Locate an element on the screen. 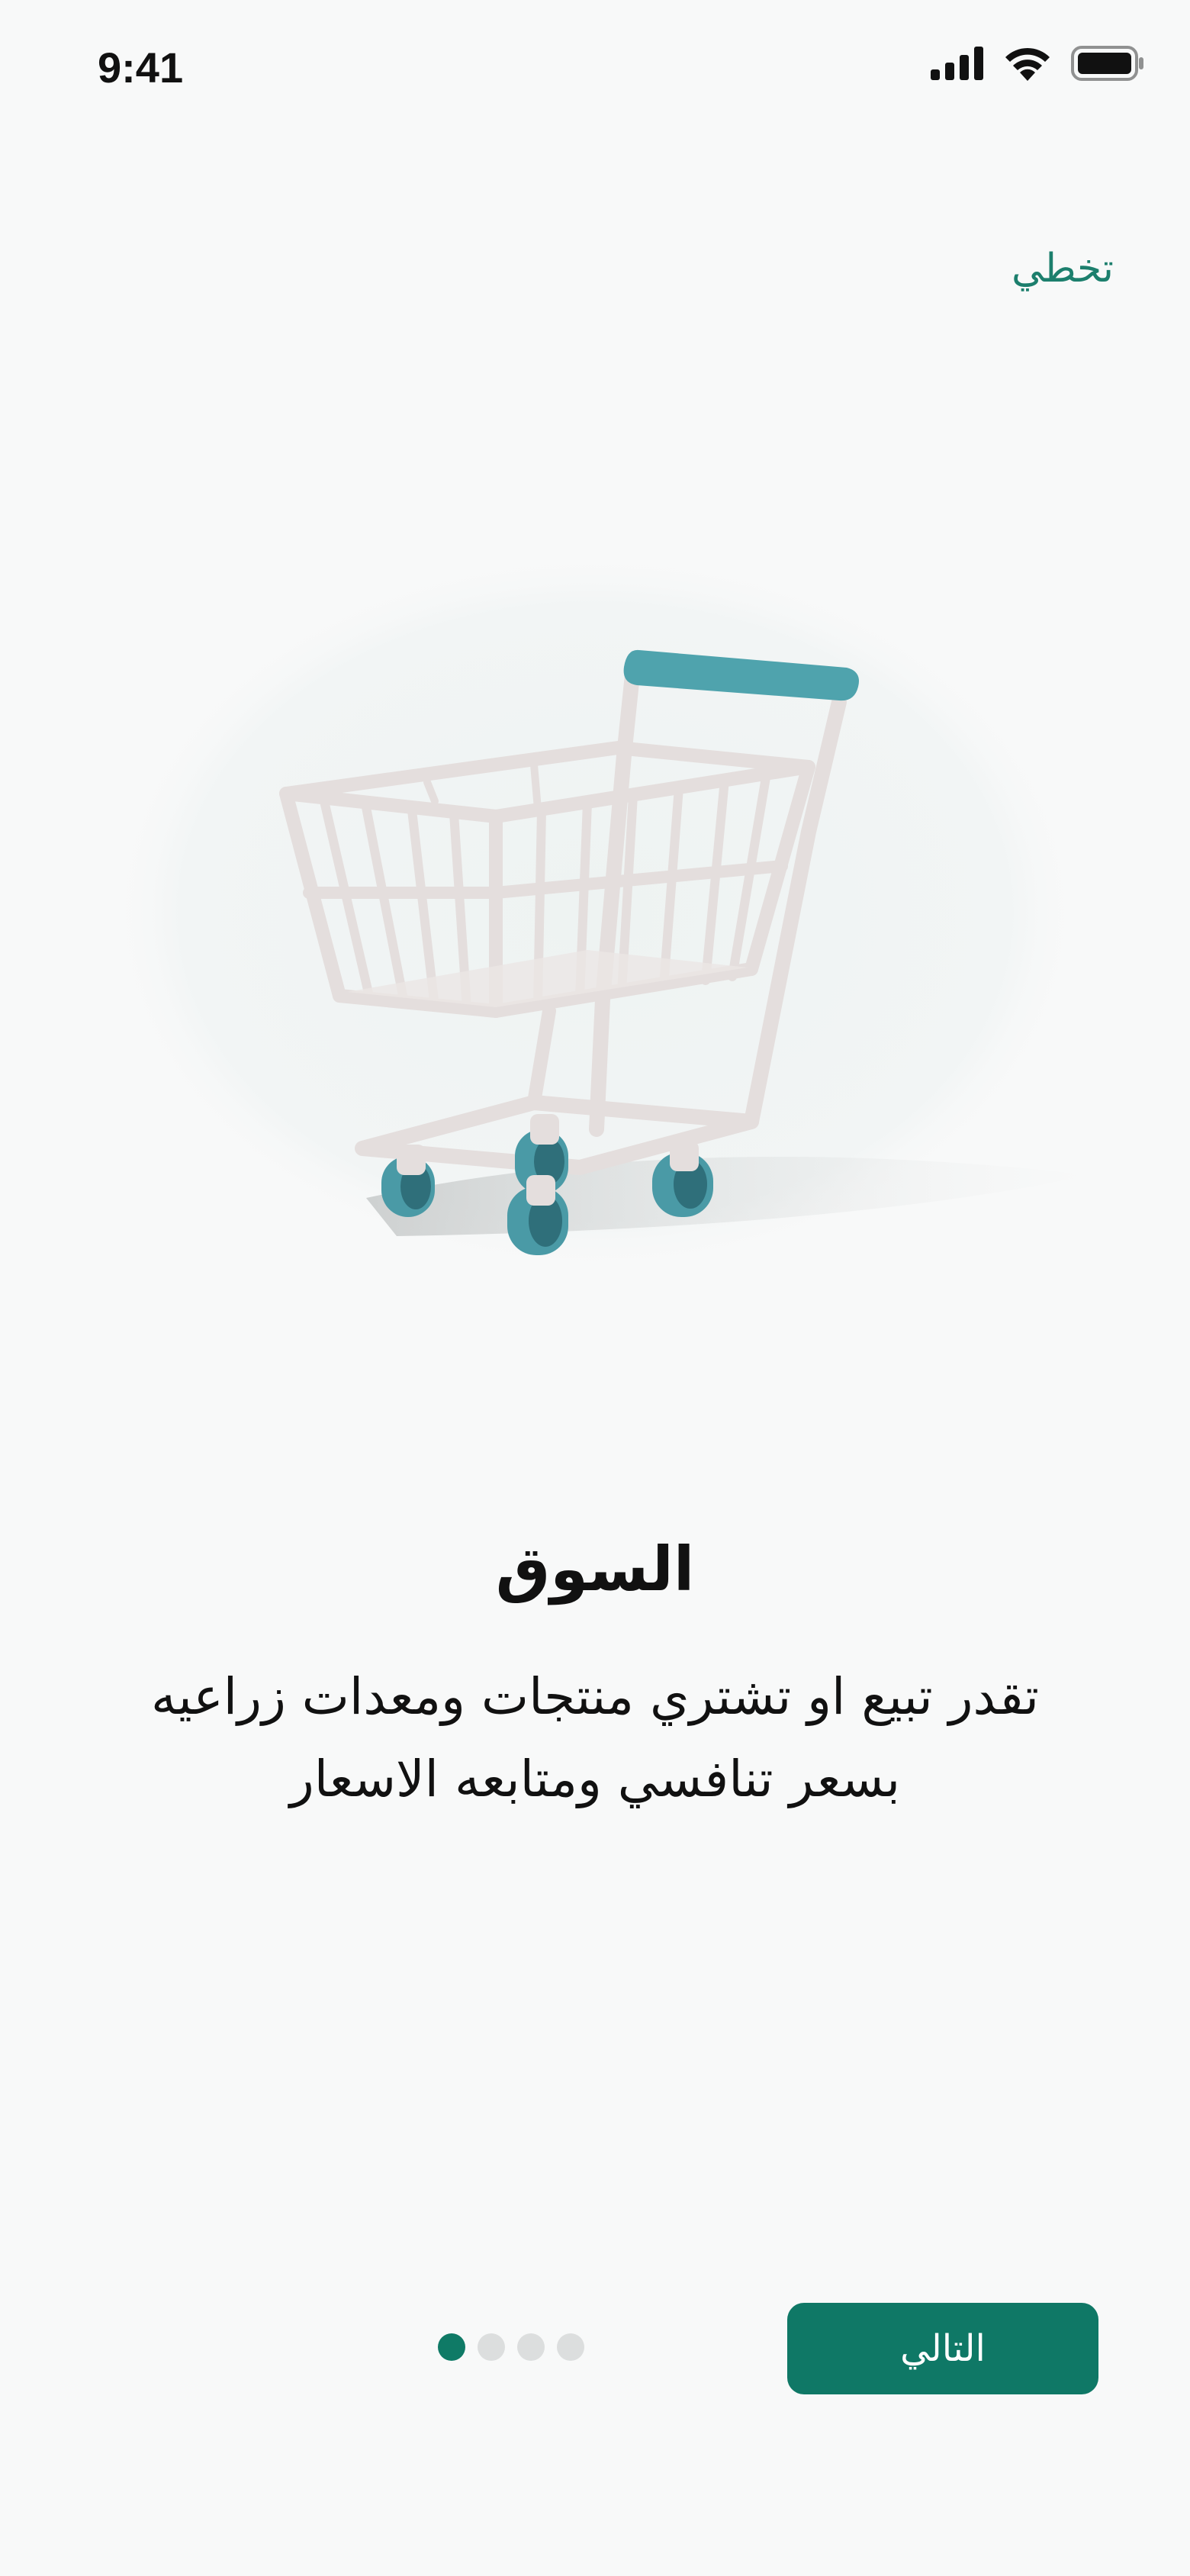  status-icons is located at coordinates (1037, 63).